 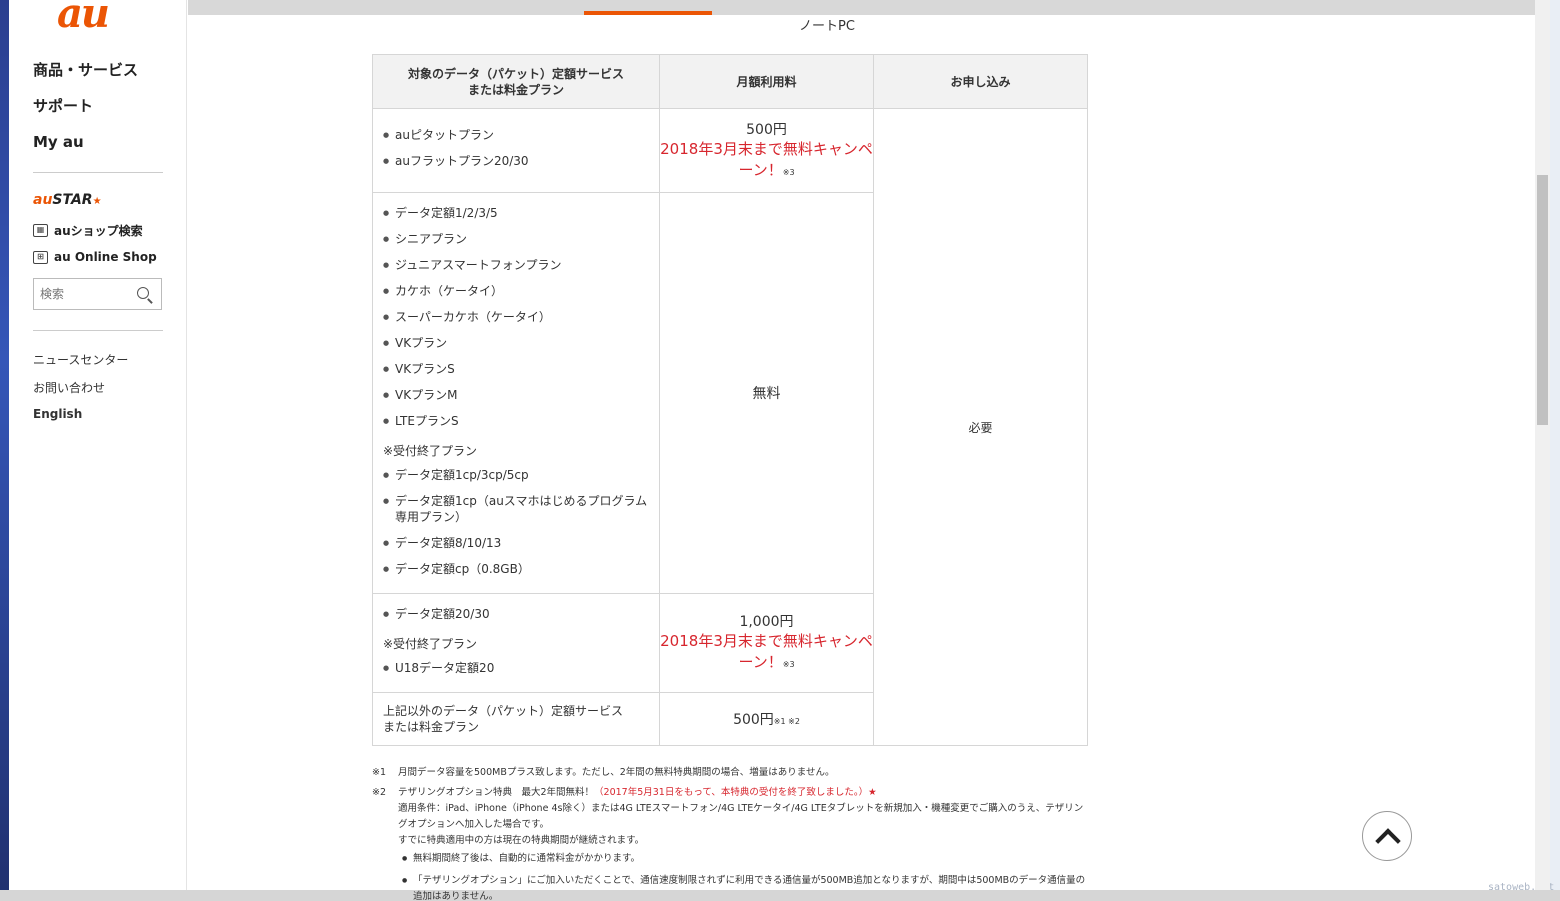 What do you see at coordinates (516, 291) in the screenshot?
I see `plan-item: カケホ（ケータイ）` at bounding box center [516, 291].